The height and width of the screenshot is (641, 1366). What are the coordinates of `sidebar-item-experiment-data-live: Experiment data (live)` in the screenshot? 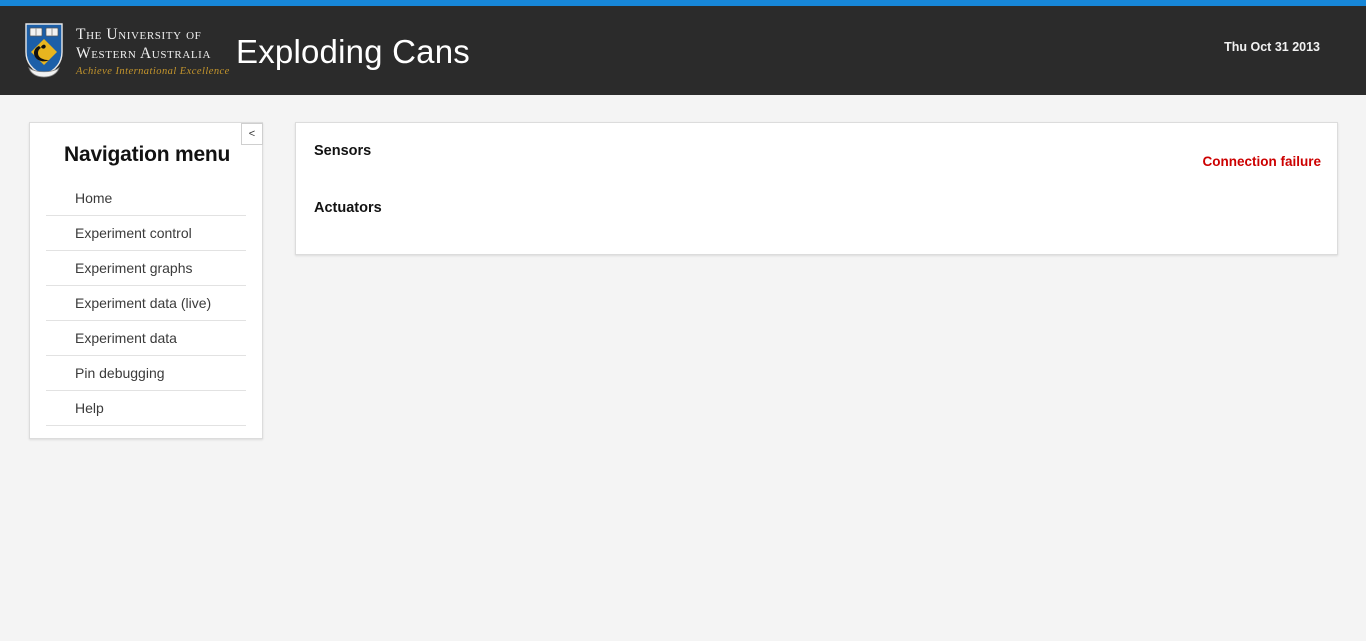 It's located at (146, 303).